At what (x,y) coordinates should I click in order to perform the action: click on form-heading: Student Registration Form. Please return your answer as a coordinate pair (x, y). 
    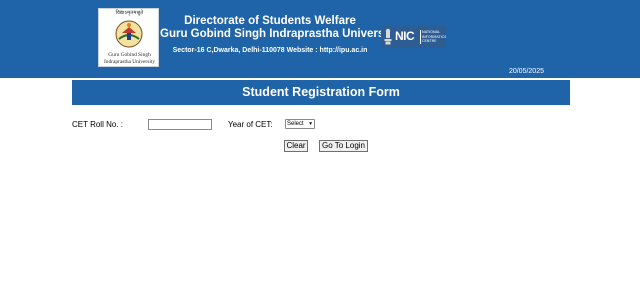
    Looking at the image, I should click on (321, 92).